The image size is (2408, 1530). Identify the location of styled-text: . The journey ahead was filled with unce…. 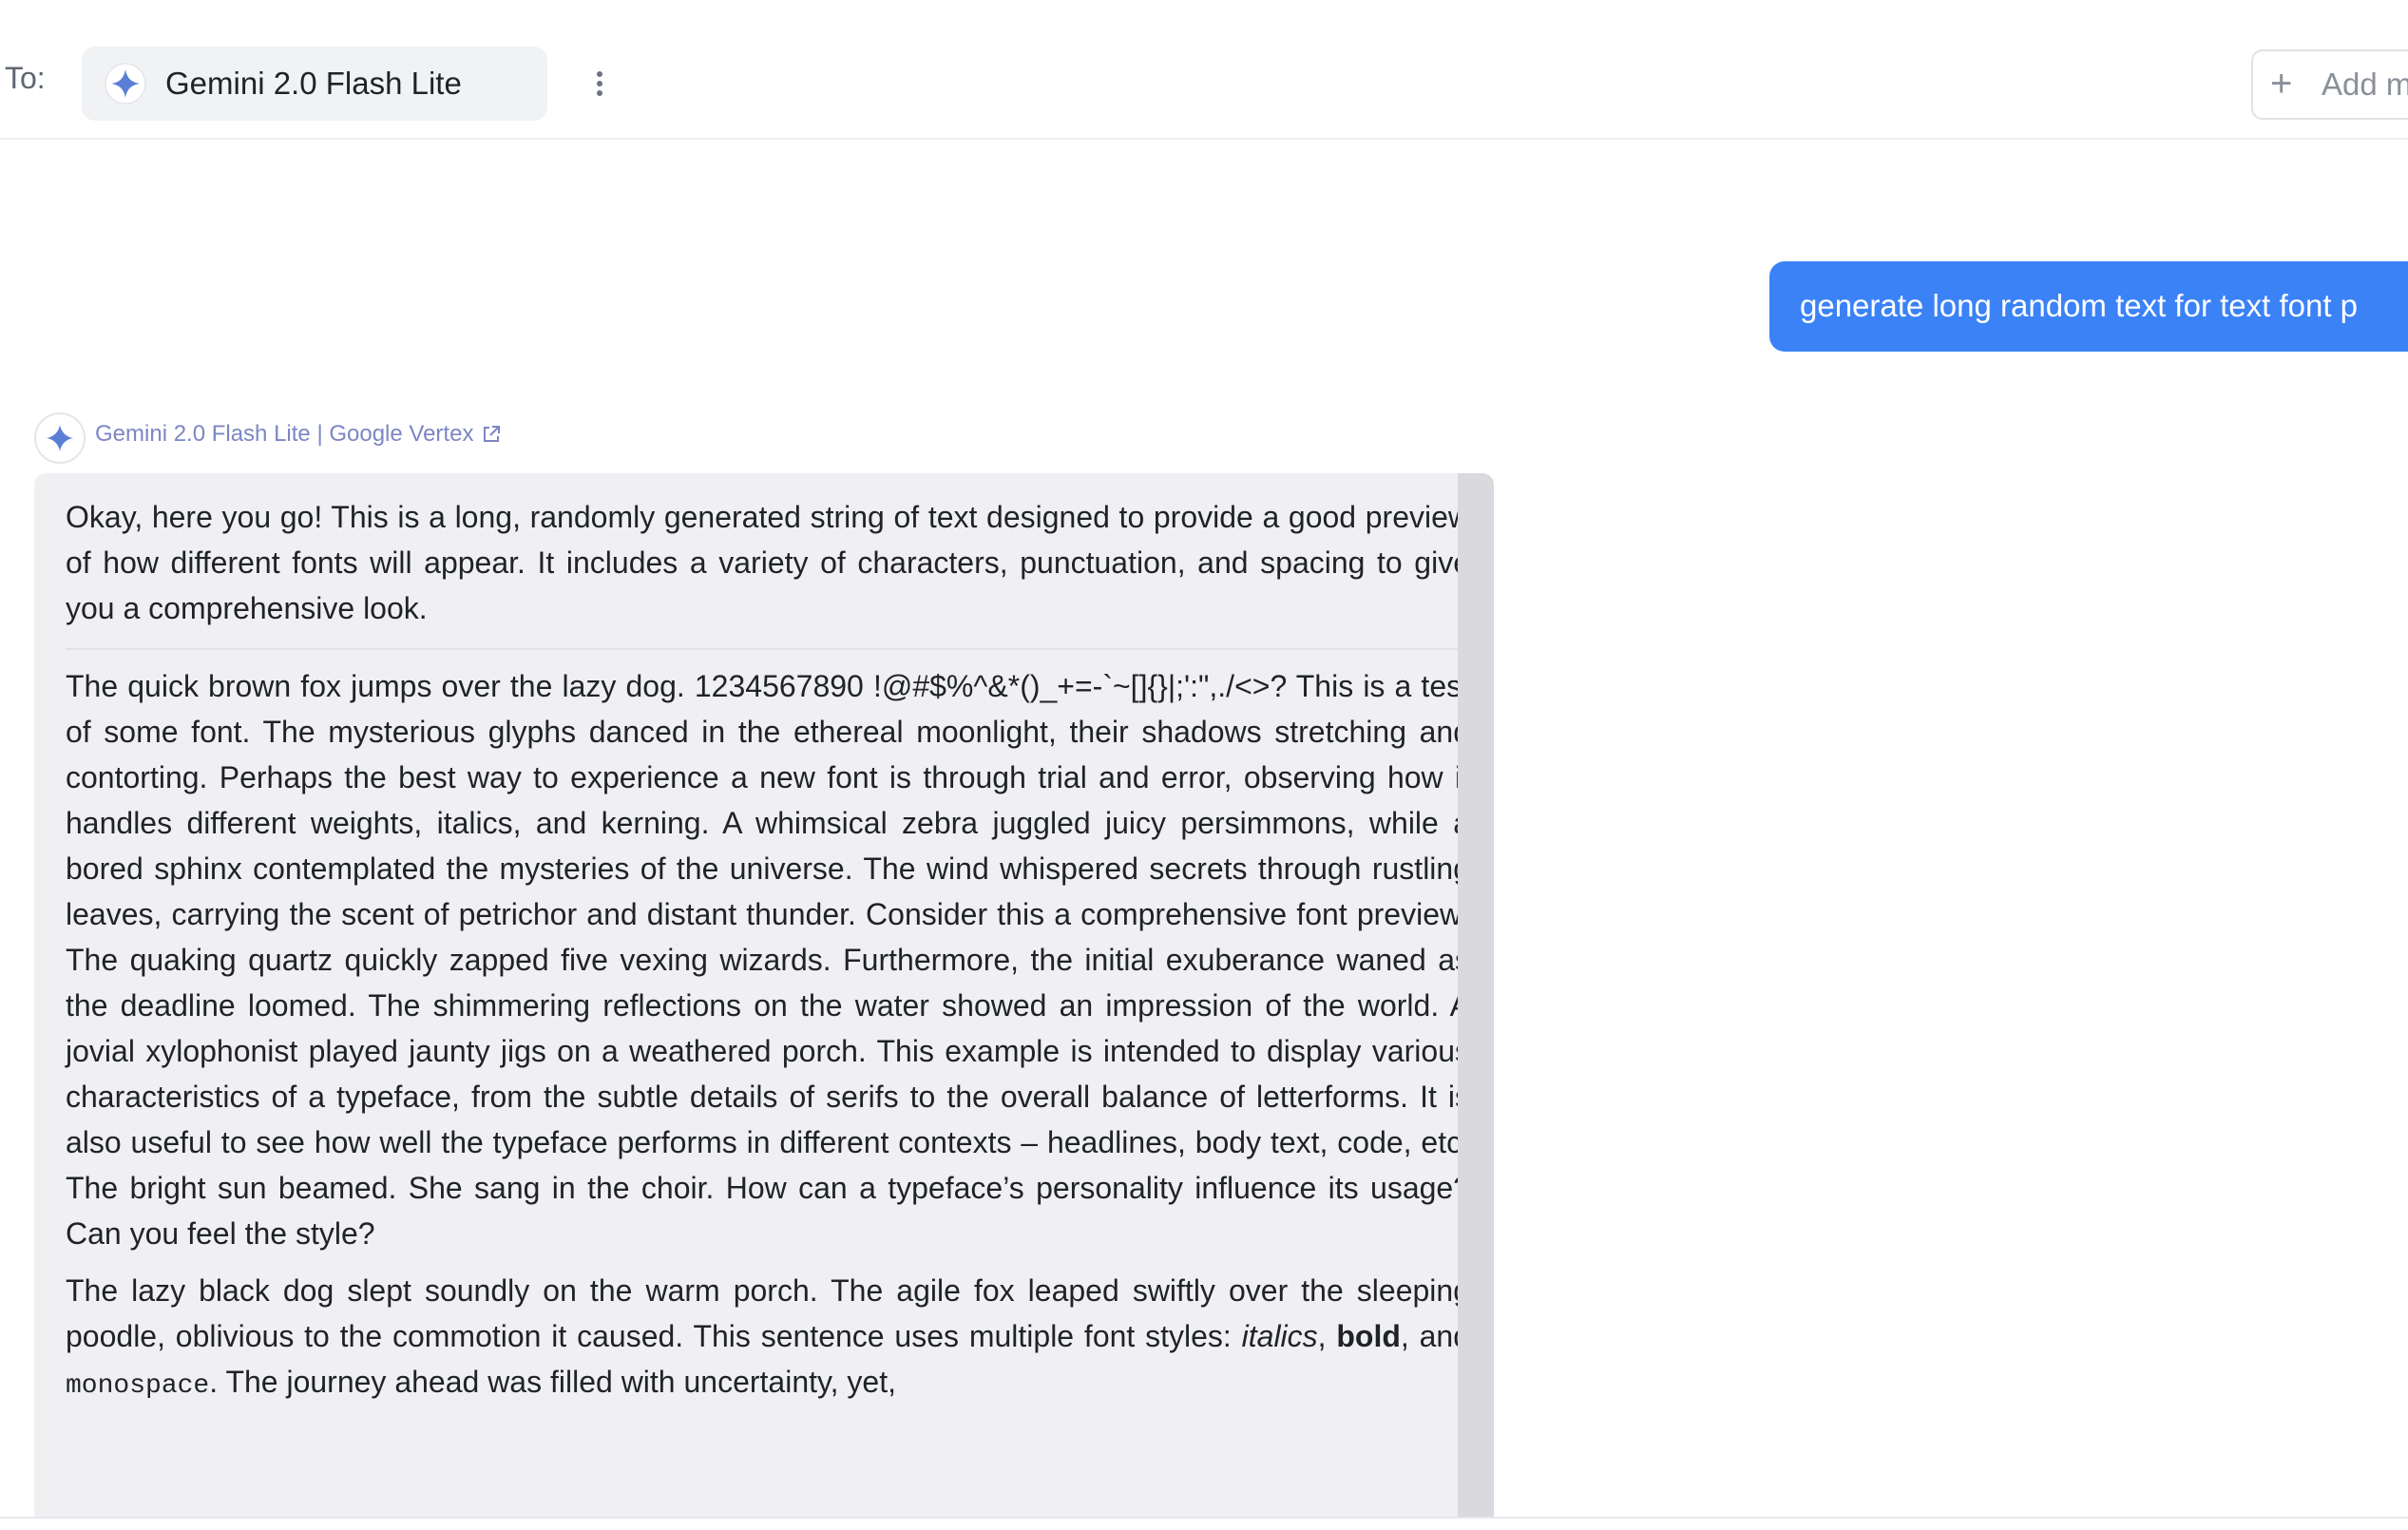
(553, 1382).